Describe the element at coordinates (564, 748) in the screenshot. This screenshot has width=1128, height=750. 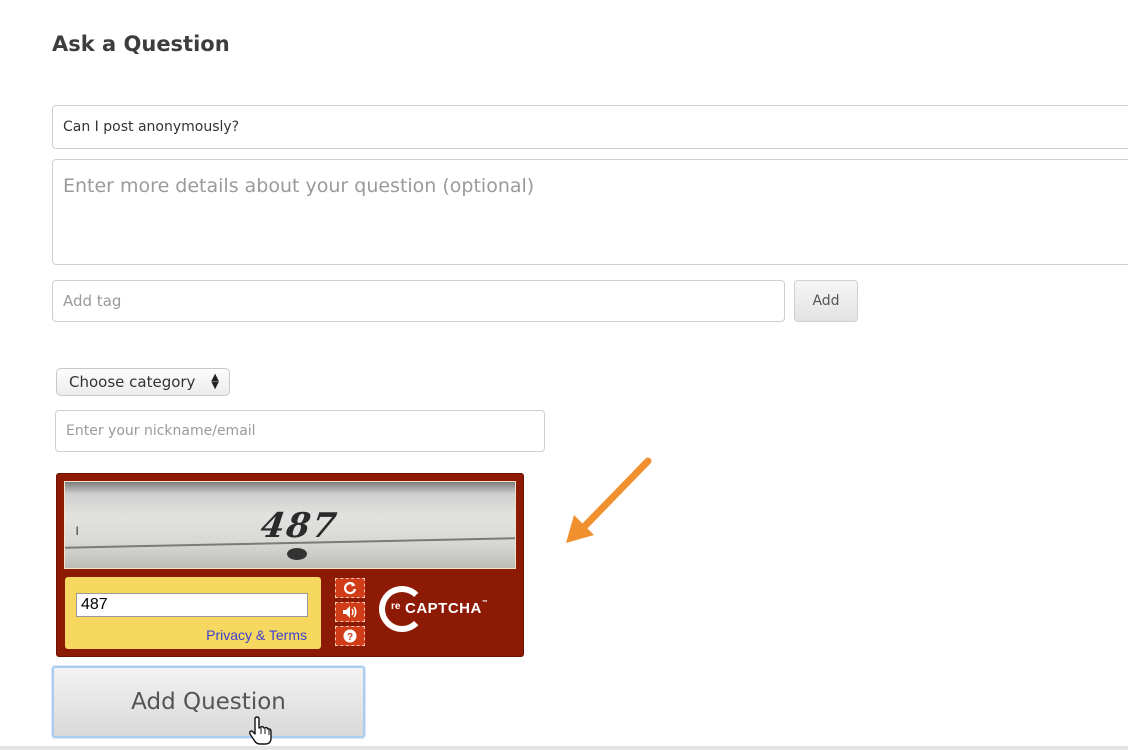
I see `bottom-divider` at that location.